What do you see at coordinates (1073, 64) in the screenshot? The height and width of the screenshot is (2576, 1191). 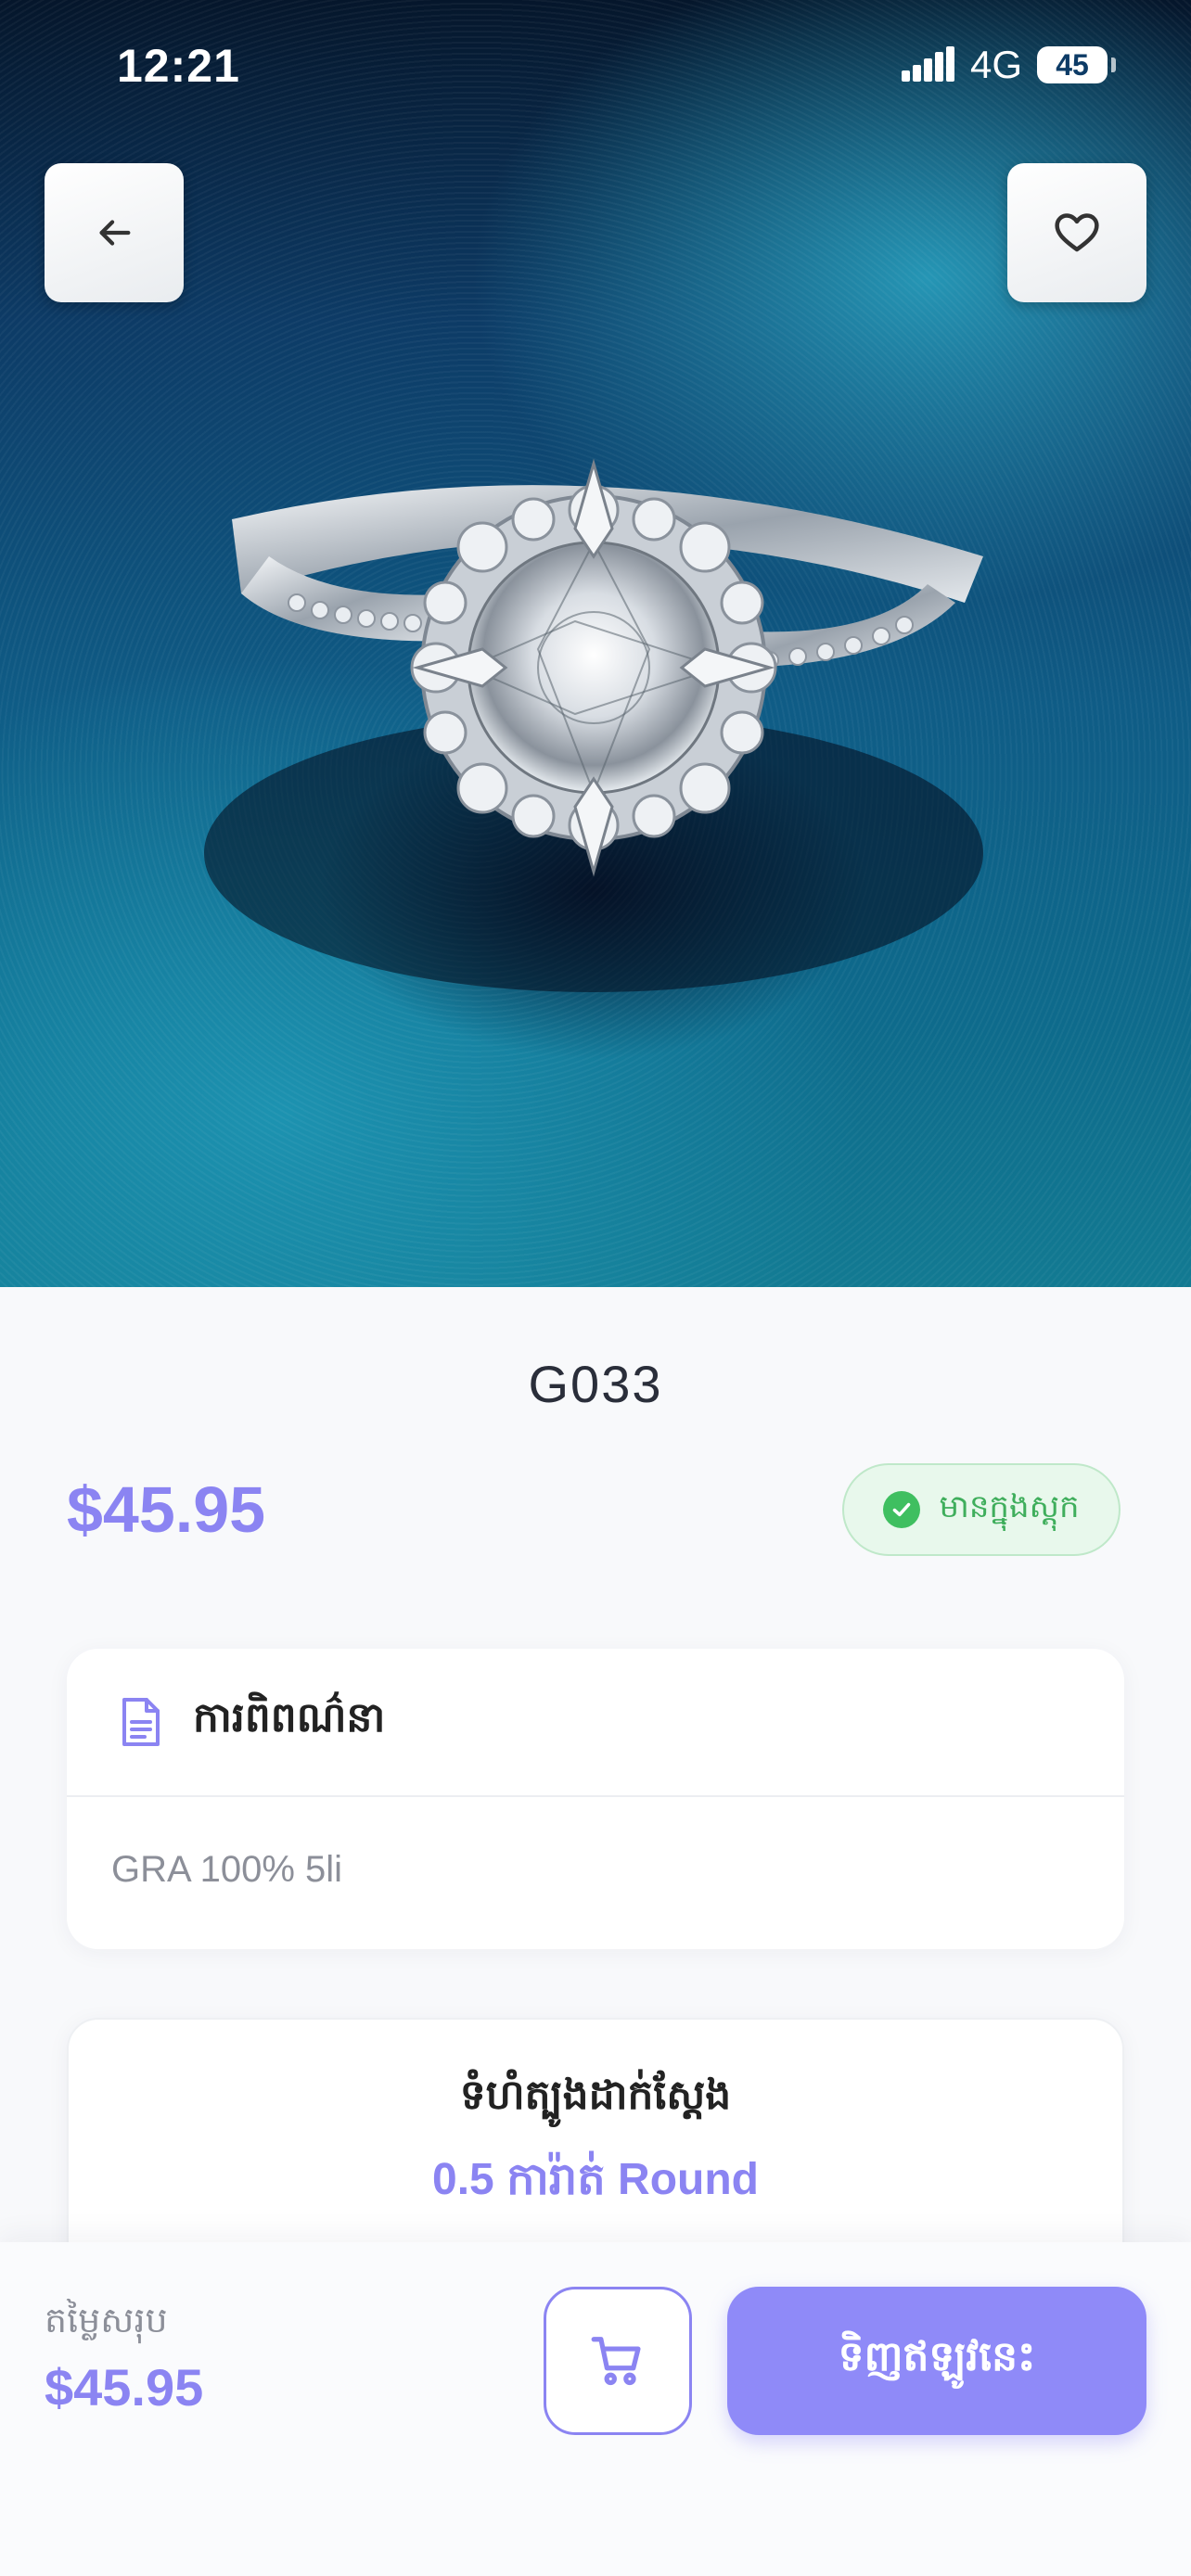 I see `battery-icon: 45` at bounding box center [1073, 64].